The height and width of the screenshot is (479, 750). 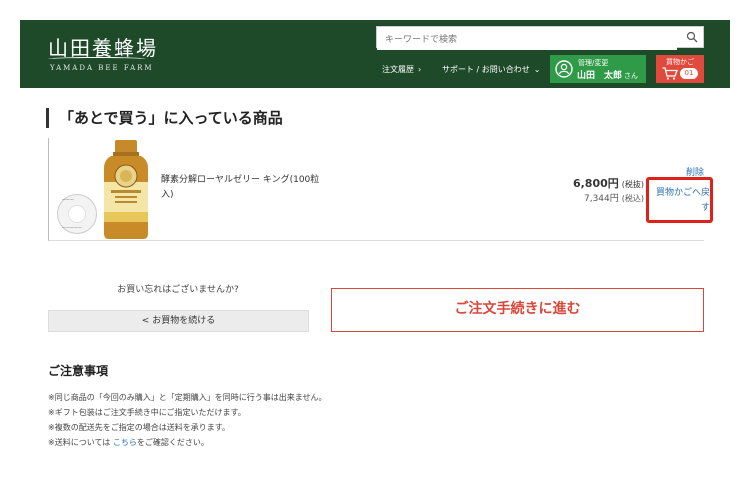 I want to click on product-image, so click(x=126, y=189).